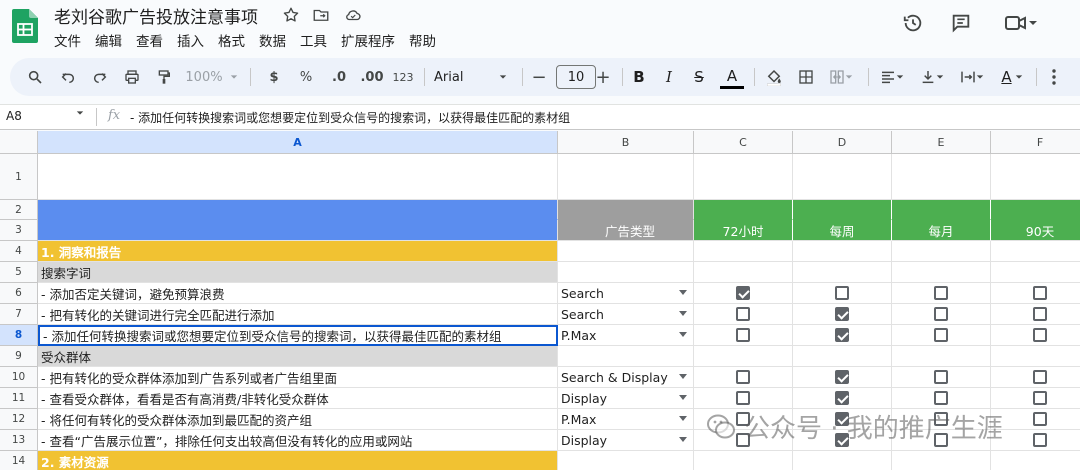  What do you see at coordinates (132, 77) in the screenshot?
I see `print-icon` at bounding box center [132, 77].